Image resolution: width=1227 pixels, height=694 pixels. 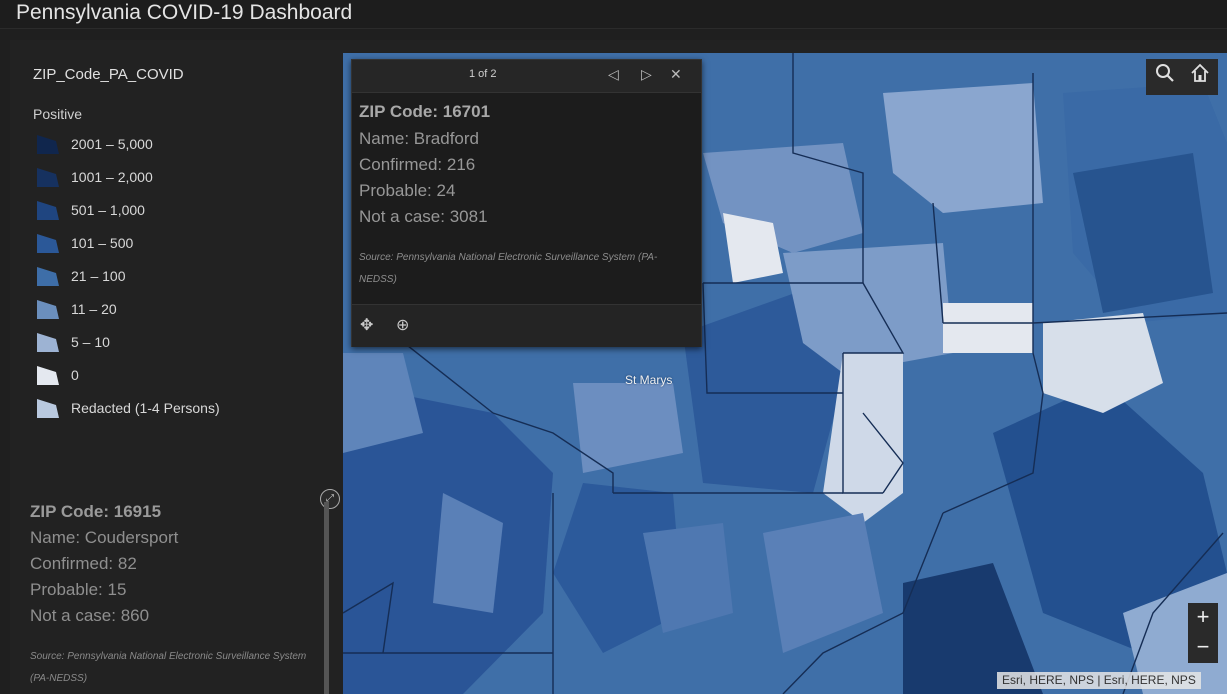 What do you see at coordinates (366, 325) in the screenshot?
I see `pan-to-icon: ✥` at bounding box center [366, 325].